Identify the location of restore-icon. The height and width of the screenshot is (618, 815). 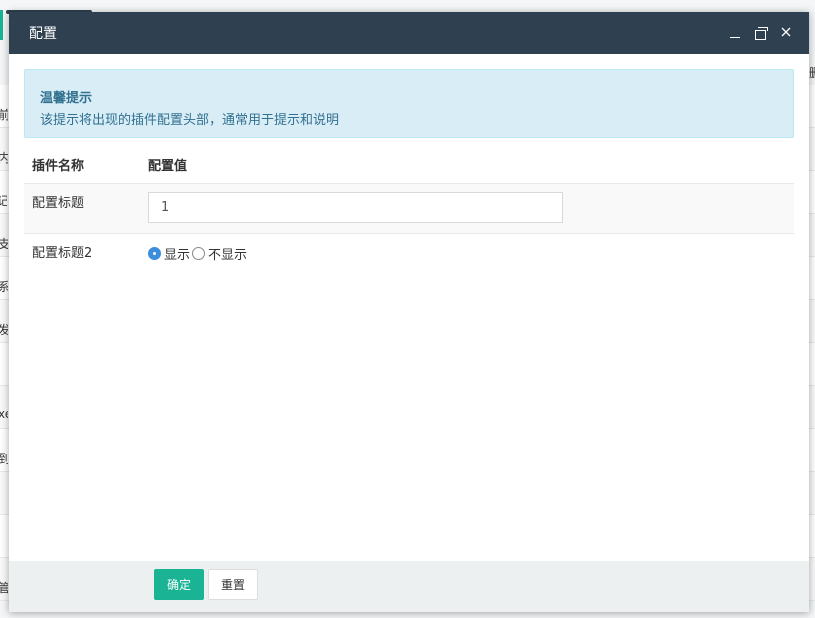
(761, 33).